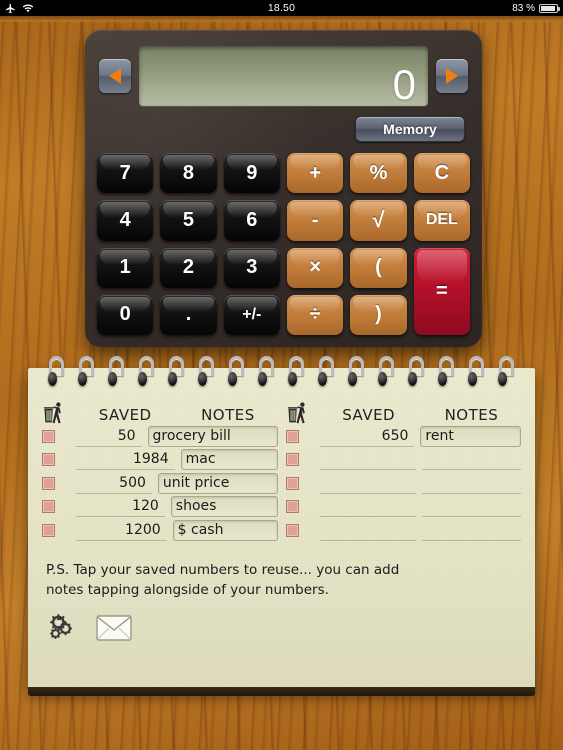 The image size is (563, 750). I want to click on key-: (, so click(378, 267).